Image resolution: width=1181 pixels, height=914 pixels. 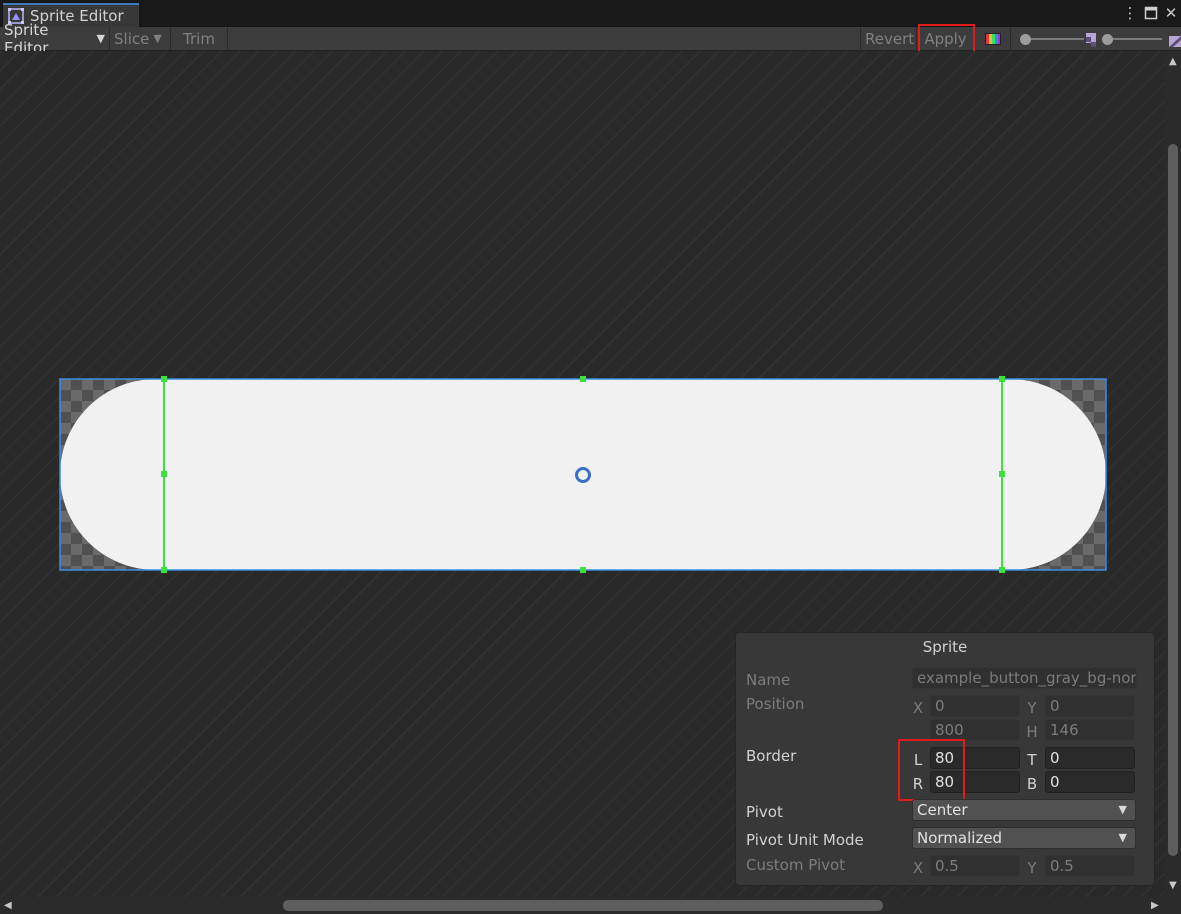 What do you see at coordinates (918, 868) in the screenshot?
I see `custom-pivot-x-label: X` at bounding box center [918, 868].